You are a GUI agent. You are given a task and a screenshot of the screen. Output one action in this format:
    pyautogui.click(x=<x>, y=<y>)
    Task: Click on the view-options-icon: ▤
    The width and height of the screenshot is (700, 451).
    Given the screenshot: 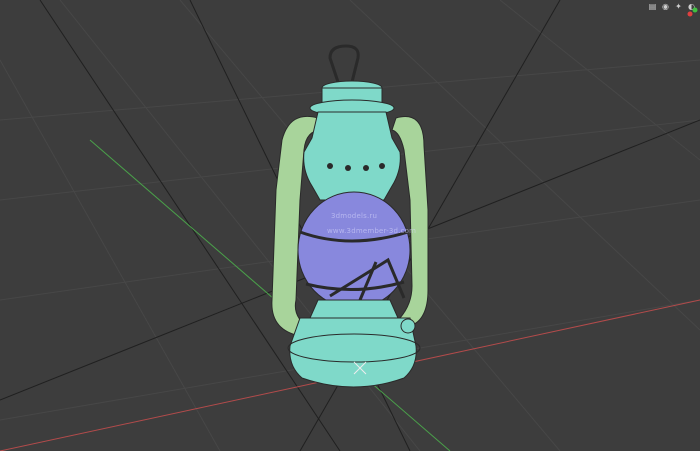 What is the action you would take?
    pyautogui.click(x=652, y=6)
    